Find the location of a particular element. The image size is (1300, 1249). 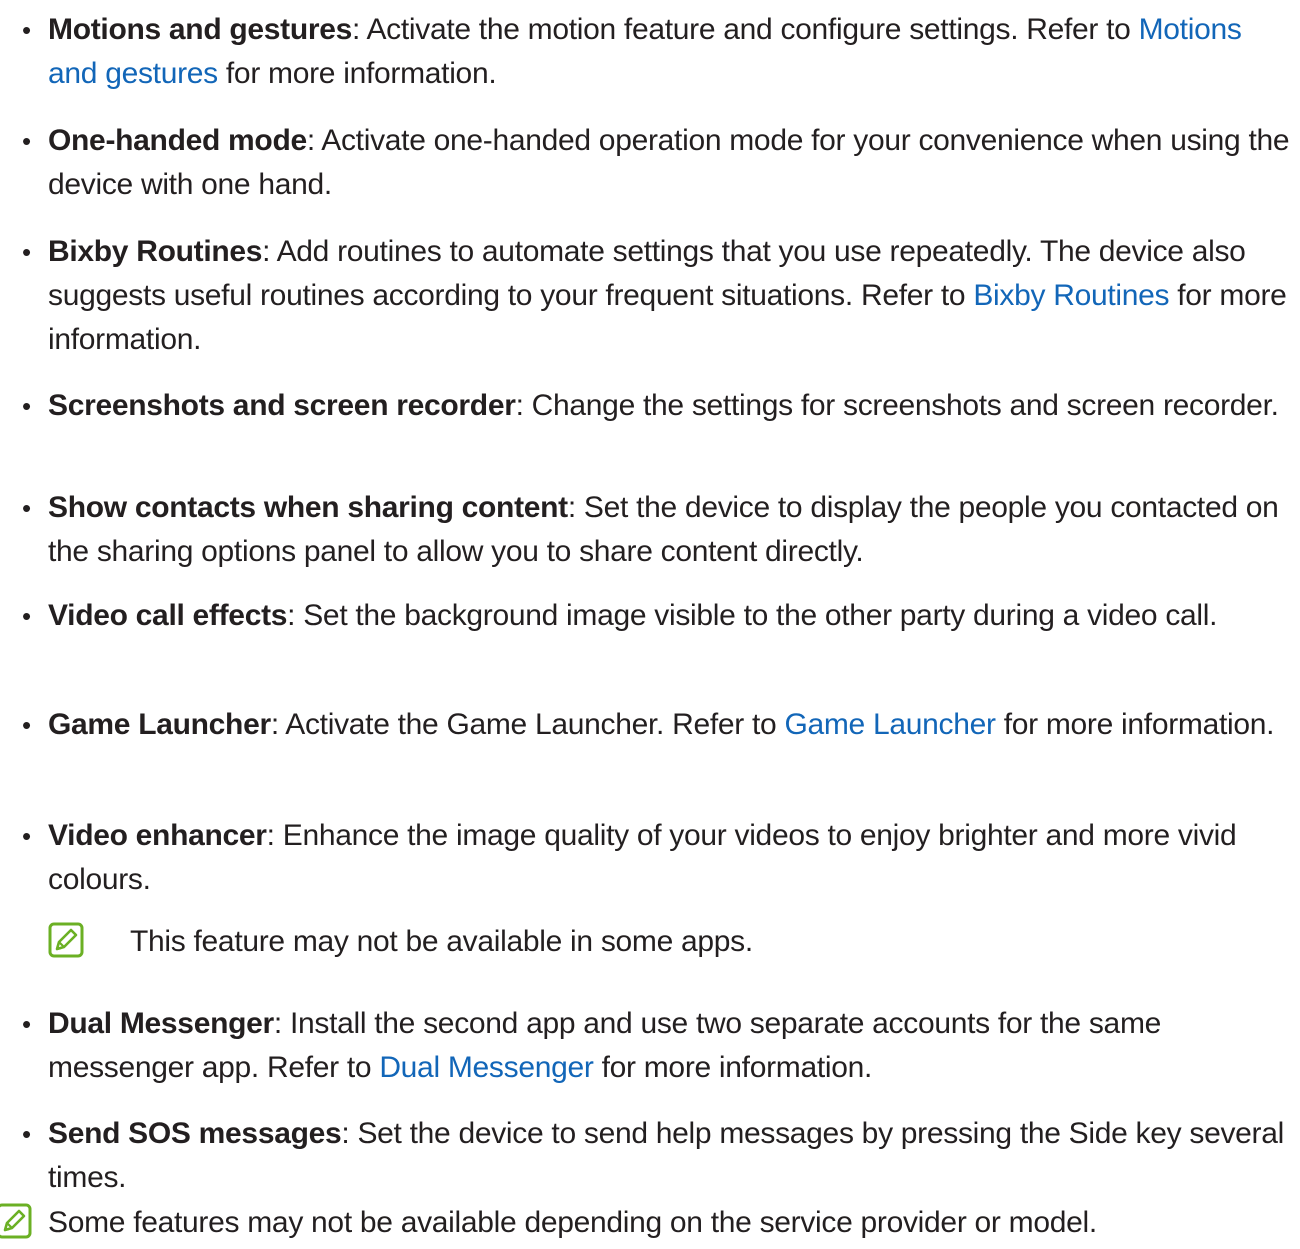

item-title: Dual Messenger is located at coordinates (161, 1023).